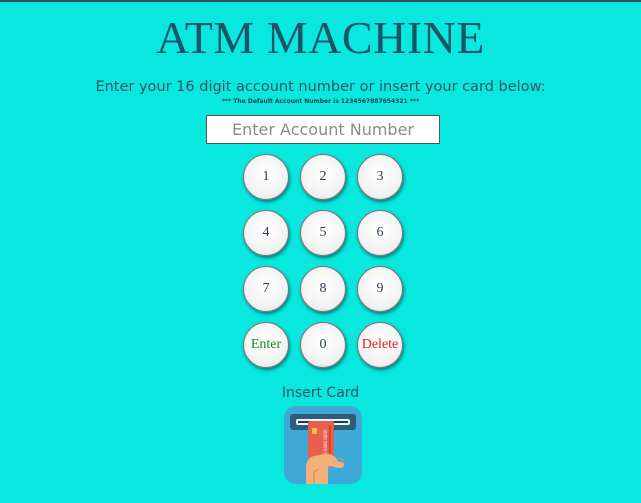  I want to click on insert-card-button: 0000 0000 0000, so click(323, 445).